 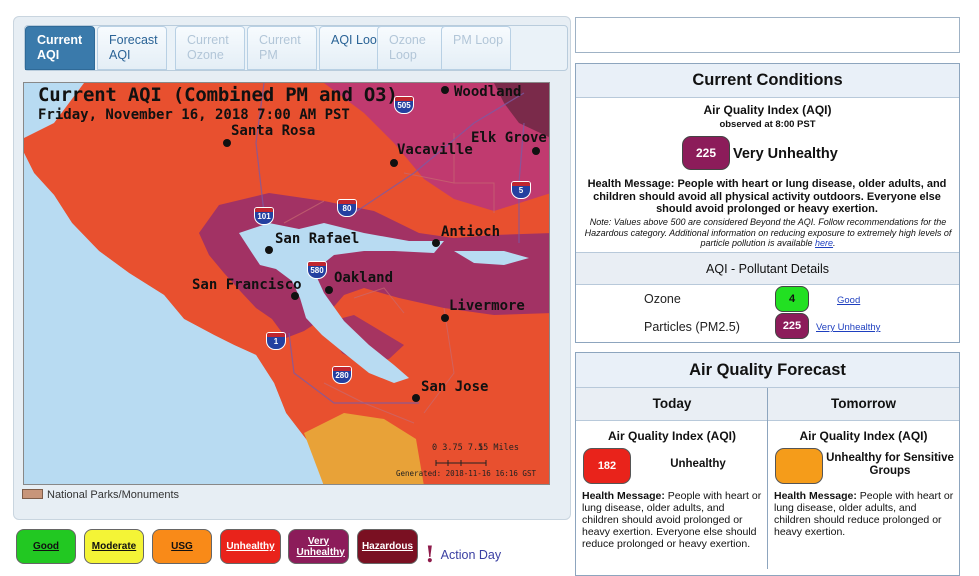 What do you see at coordinates (792, 299) in the screenshot?
I see `ozone-aqi-badge: 4` at bounding box center [792, 299].